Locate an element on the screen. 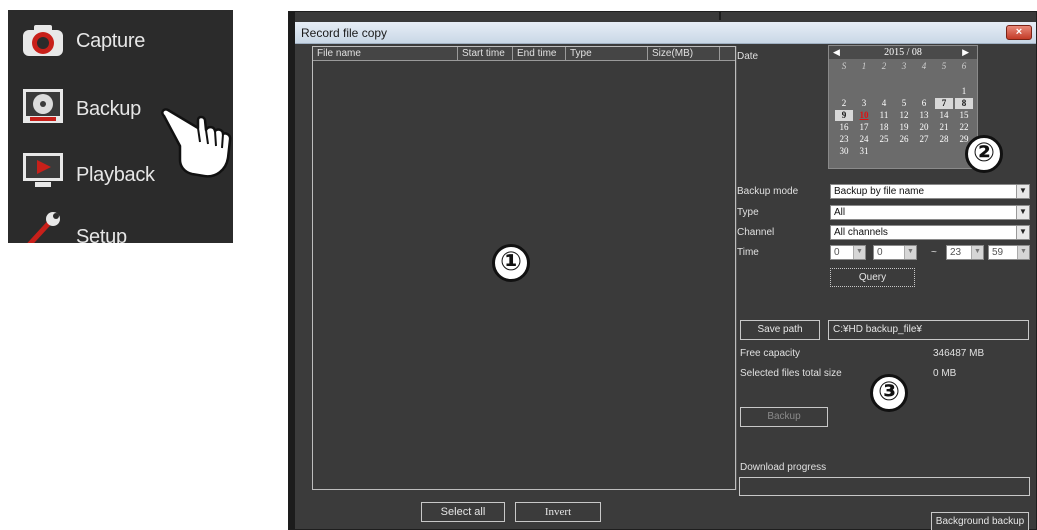 The height and width of the screenshot is (530, 1037). menu-item-setup: Setup is located at coordinates (120, 224).